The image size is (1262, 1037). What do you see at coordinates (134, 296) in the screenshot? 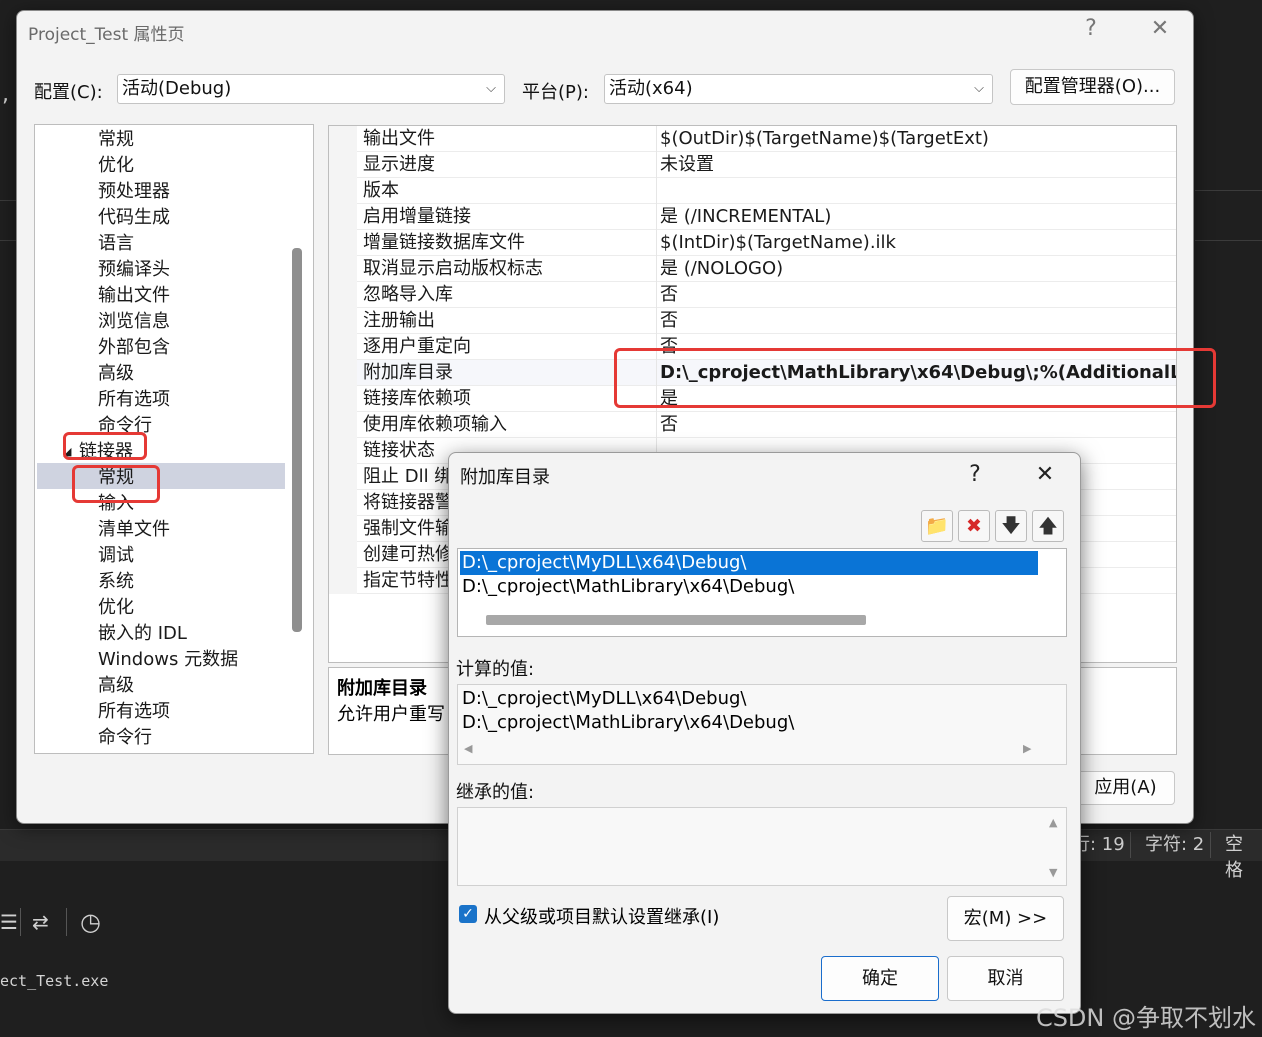
I see `tree-item: 输出文件` at bounding box center [134, 296].